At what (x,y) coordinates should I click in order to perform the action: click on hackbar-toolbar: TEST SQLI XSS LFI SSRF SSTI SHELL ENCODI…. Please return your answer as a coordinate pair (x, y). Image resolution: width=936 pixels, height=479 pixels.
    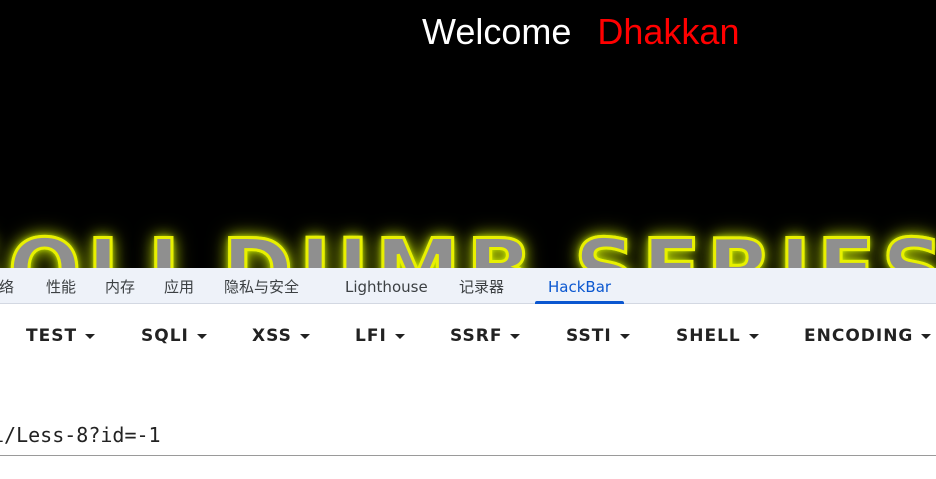
    Looking at the image, I should click on (468, 337).